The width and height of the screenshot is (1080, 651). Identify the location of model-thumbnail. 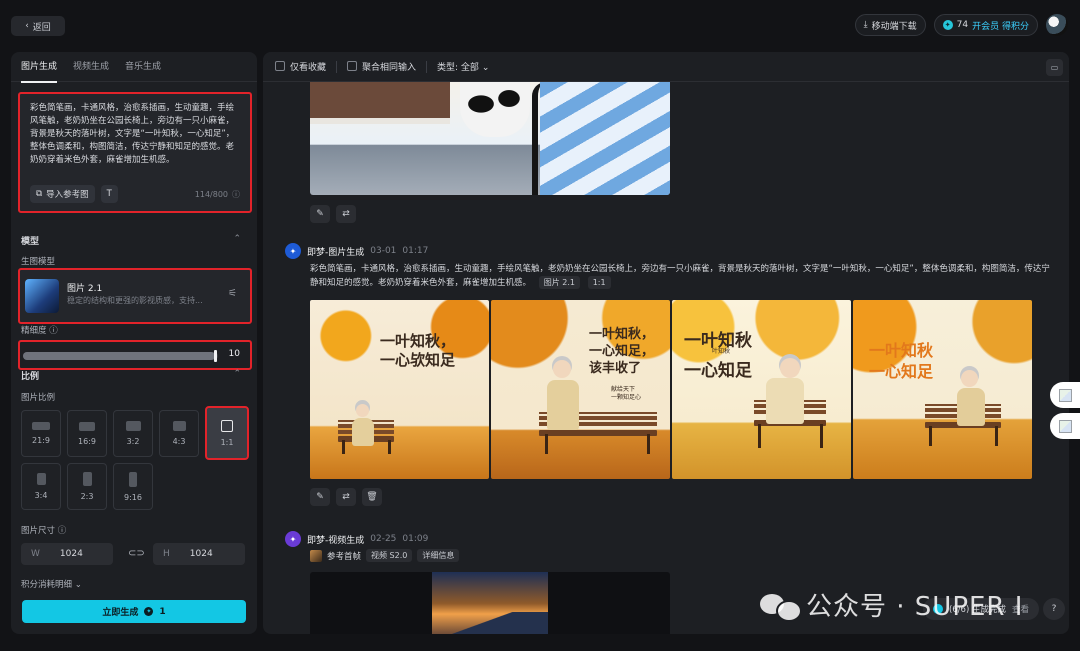
(42, 296).